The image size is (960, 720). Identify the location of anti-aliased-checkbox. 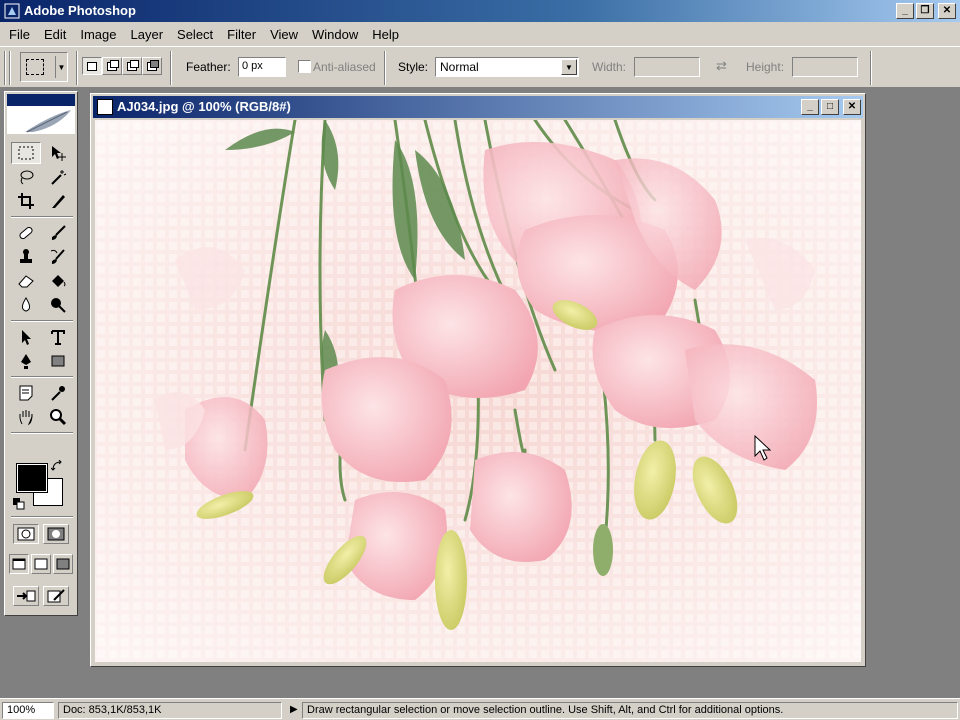
(304, 66).